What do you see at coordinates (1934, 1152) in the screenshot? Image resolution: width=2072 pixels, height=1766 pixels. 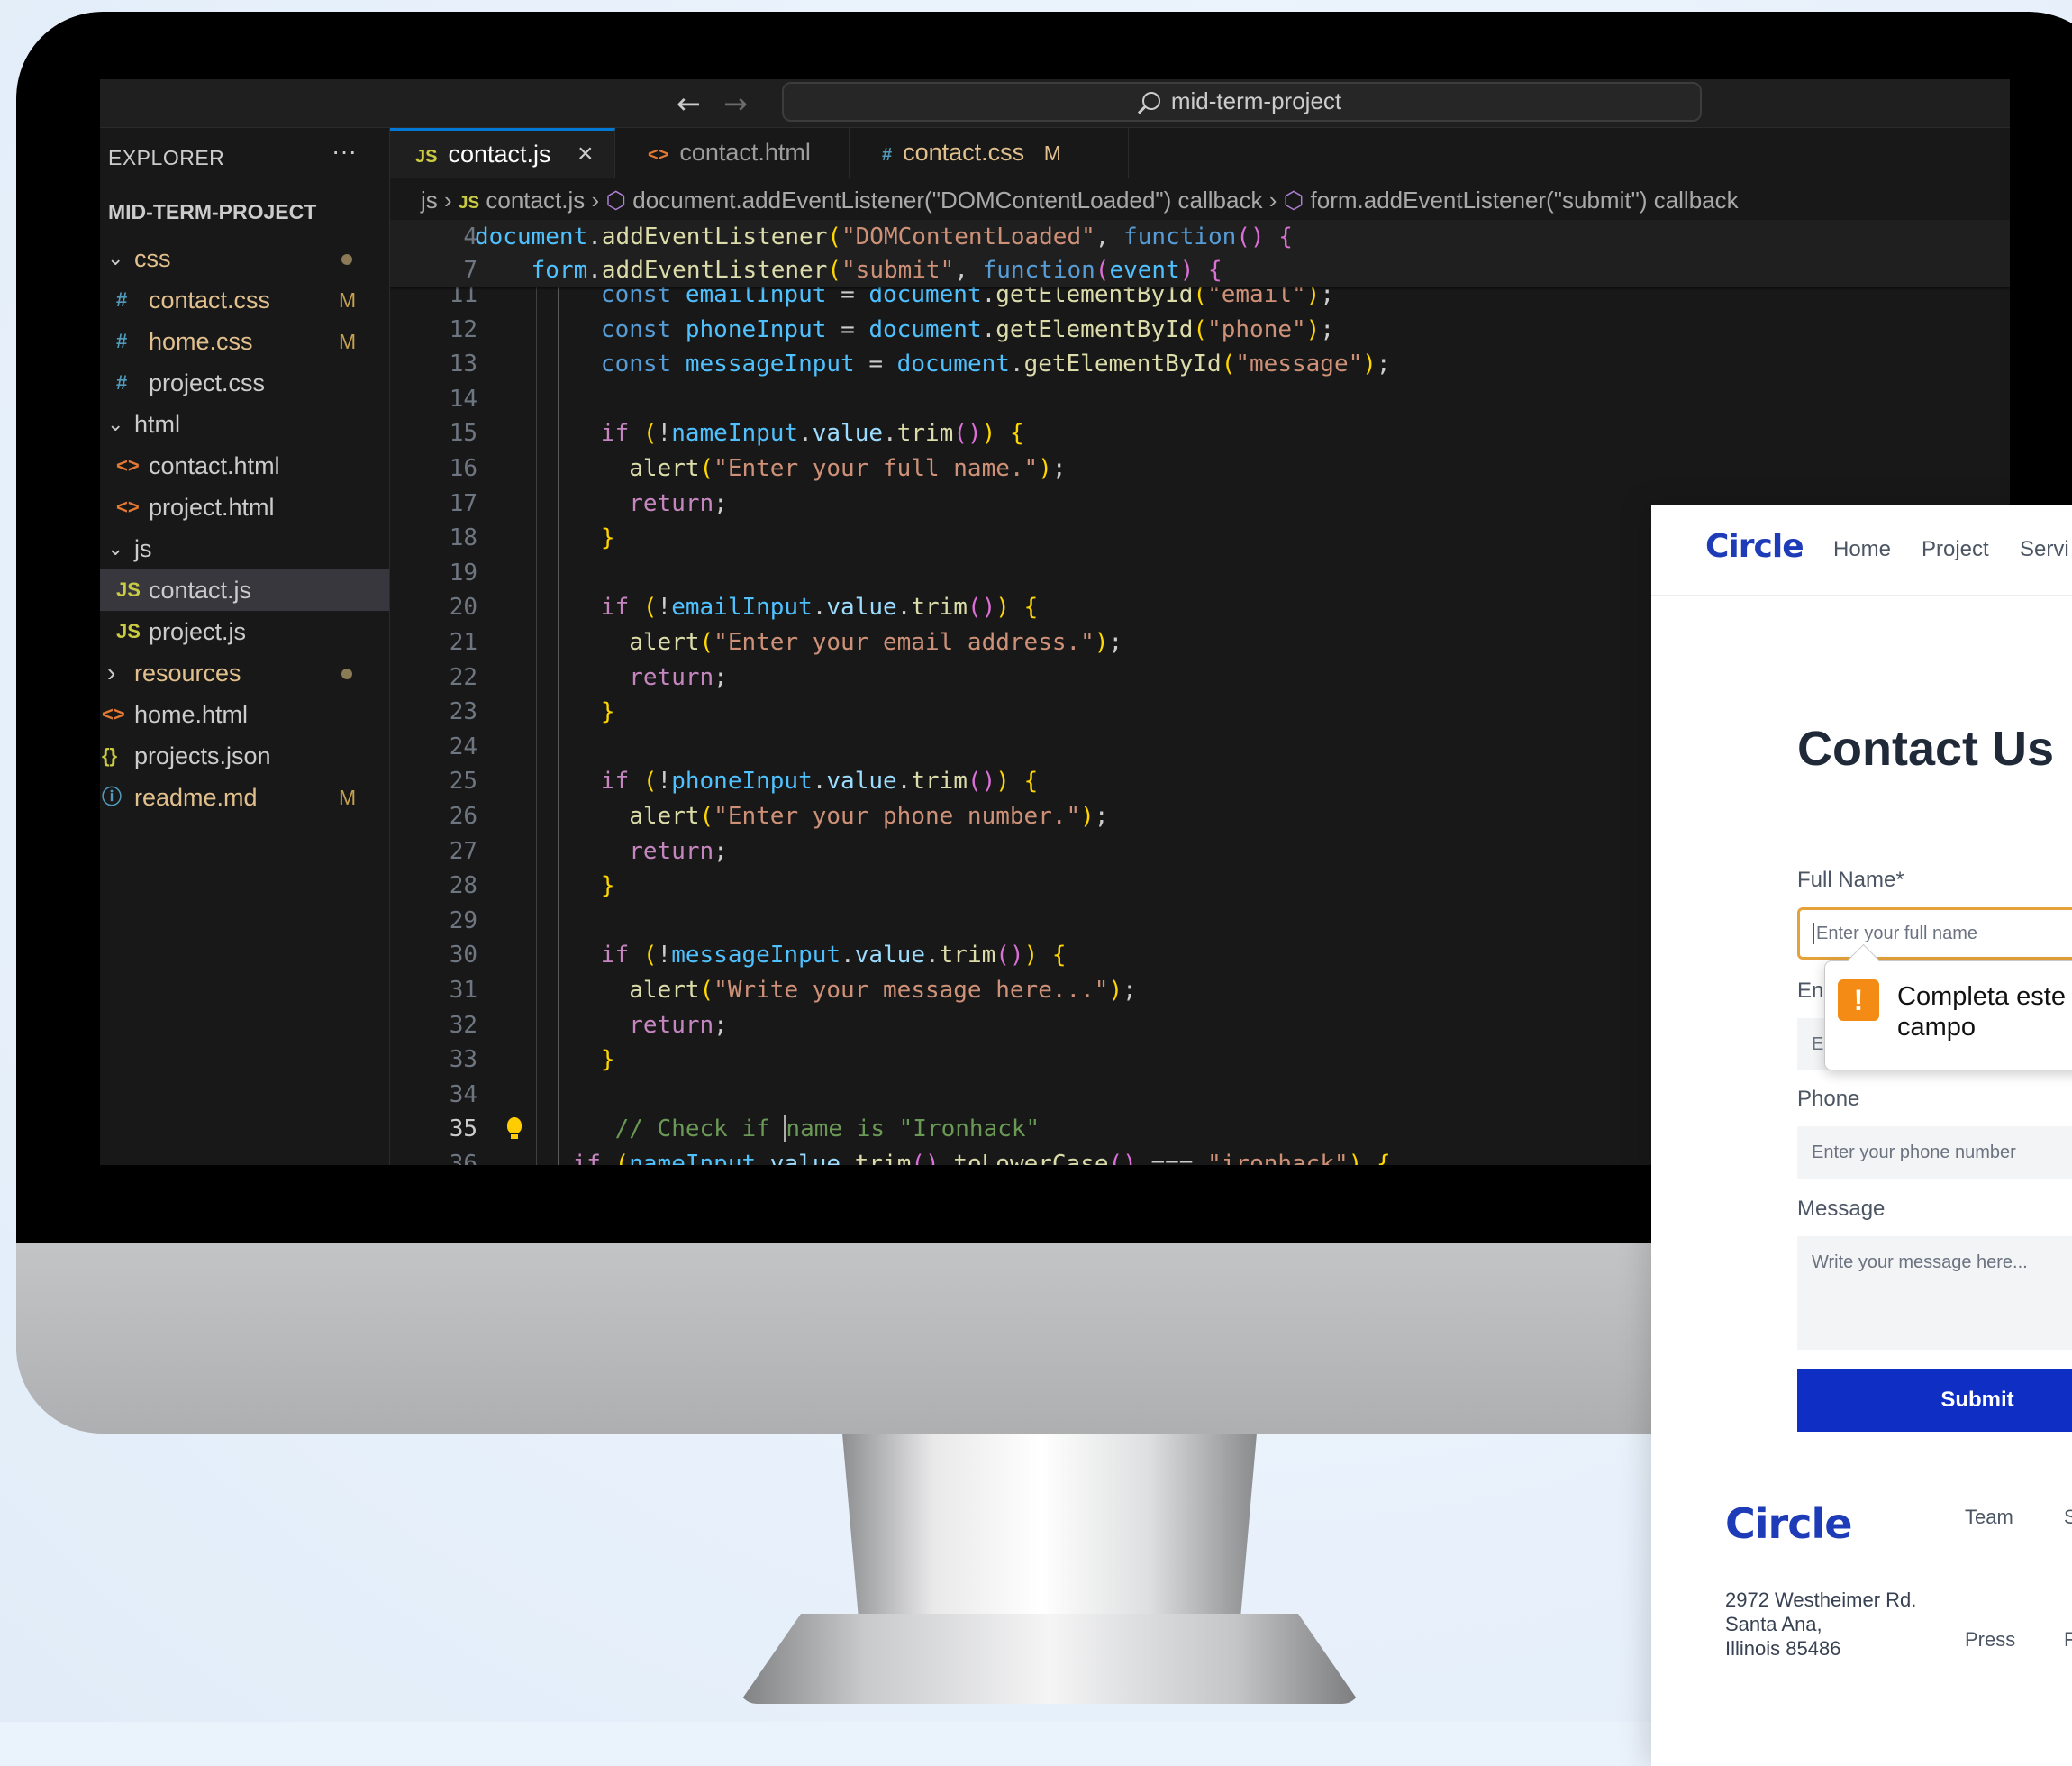 I see `phone-input: Enter your phone number` at bounding box center [1934, 1152].